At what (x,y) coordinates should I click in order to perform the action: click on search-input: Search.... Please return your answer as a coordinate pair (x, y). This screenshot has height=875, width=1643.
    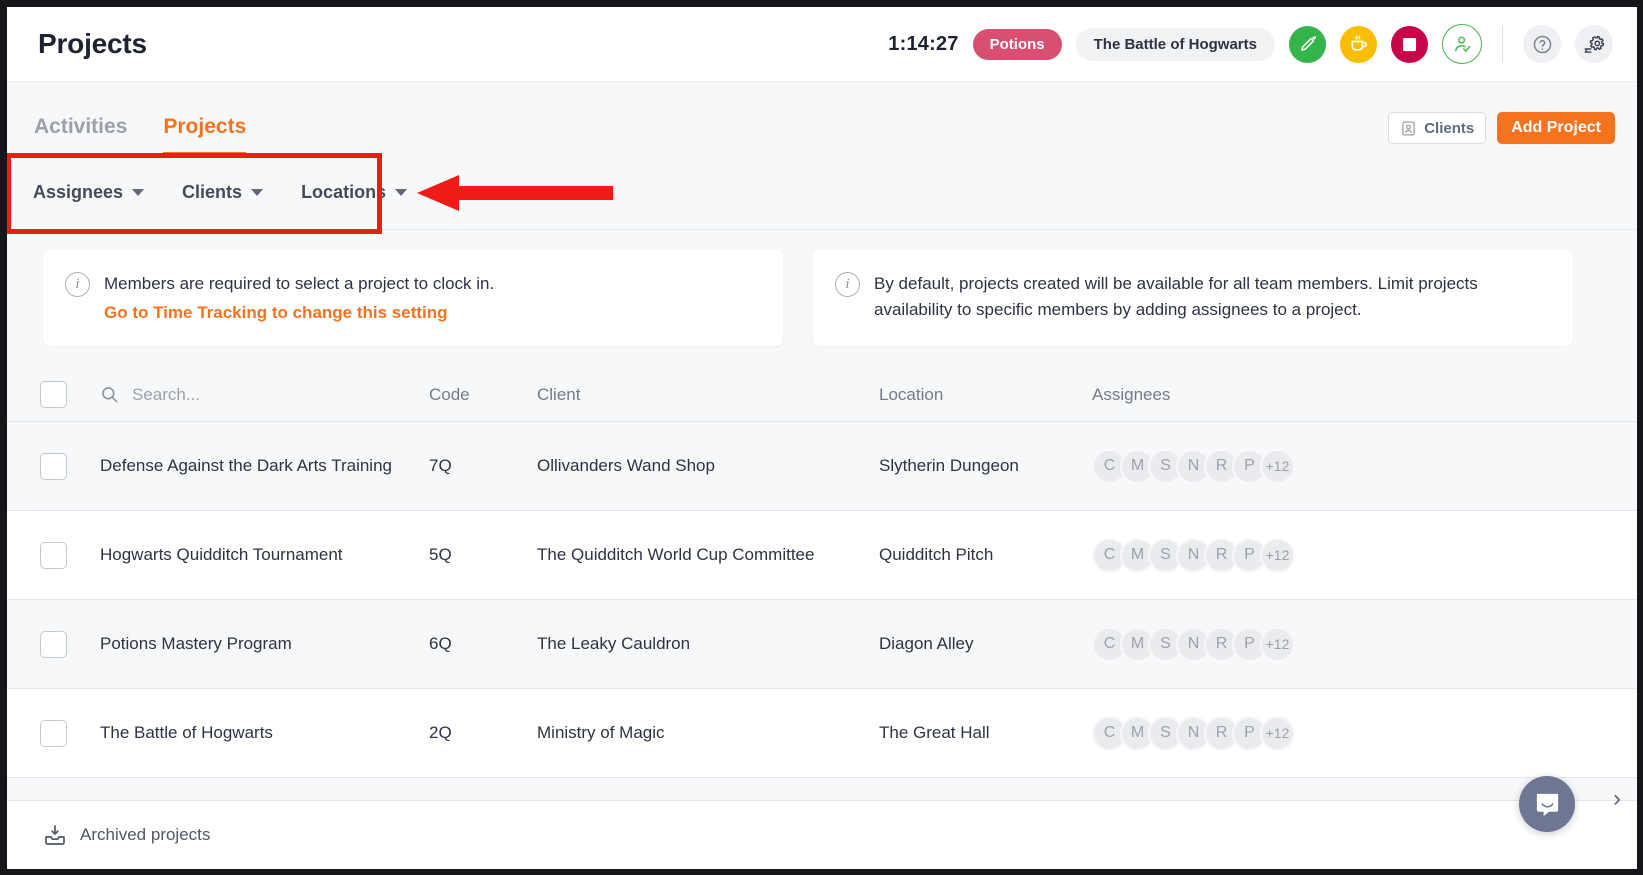
    Looking at the image, I should click on (150, 395).